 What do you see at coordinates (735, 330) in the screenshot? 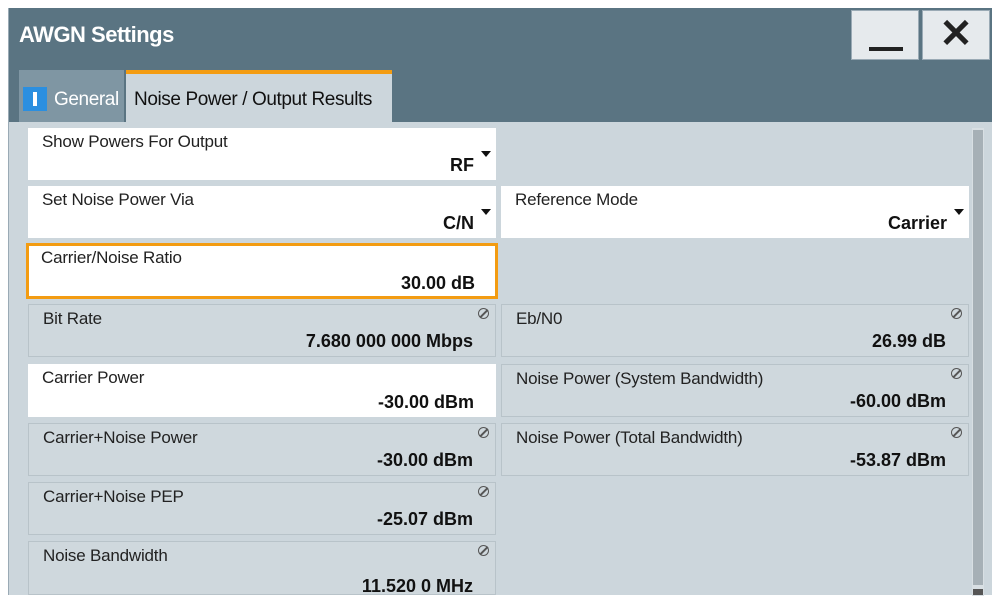
I see `eb-n0-field: Eb/N0 26.99 dB` at bounding box center [735, 330].